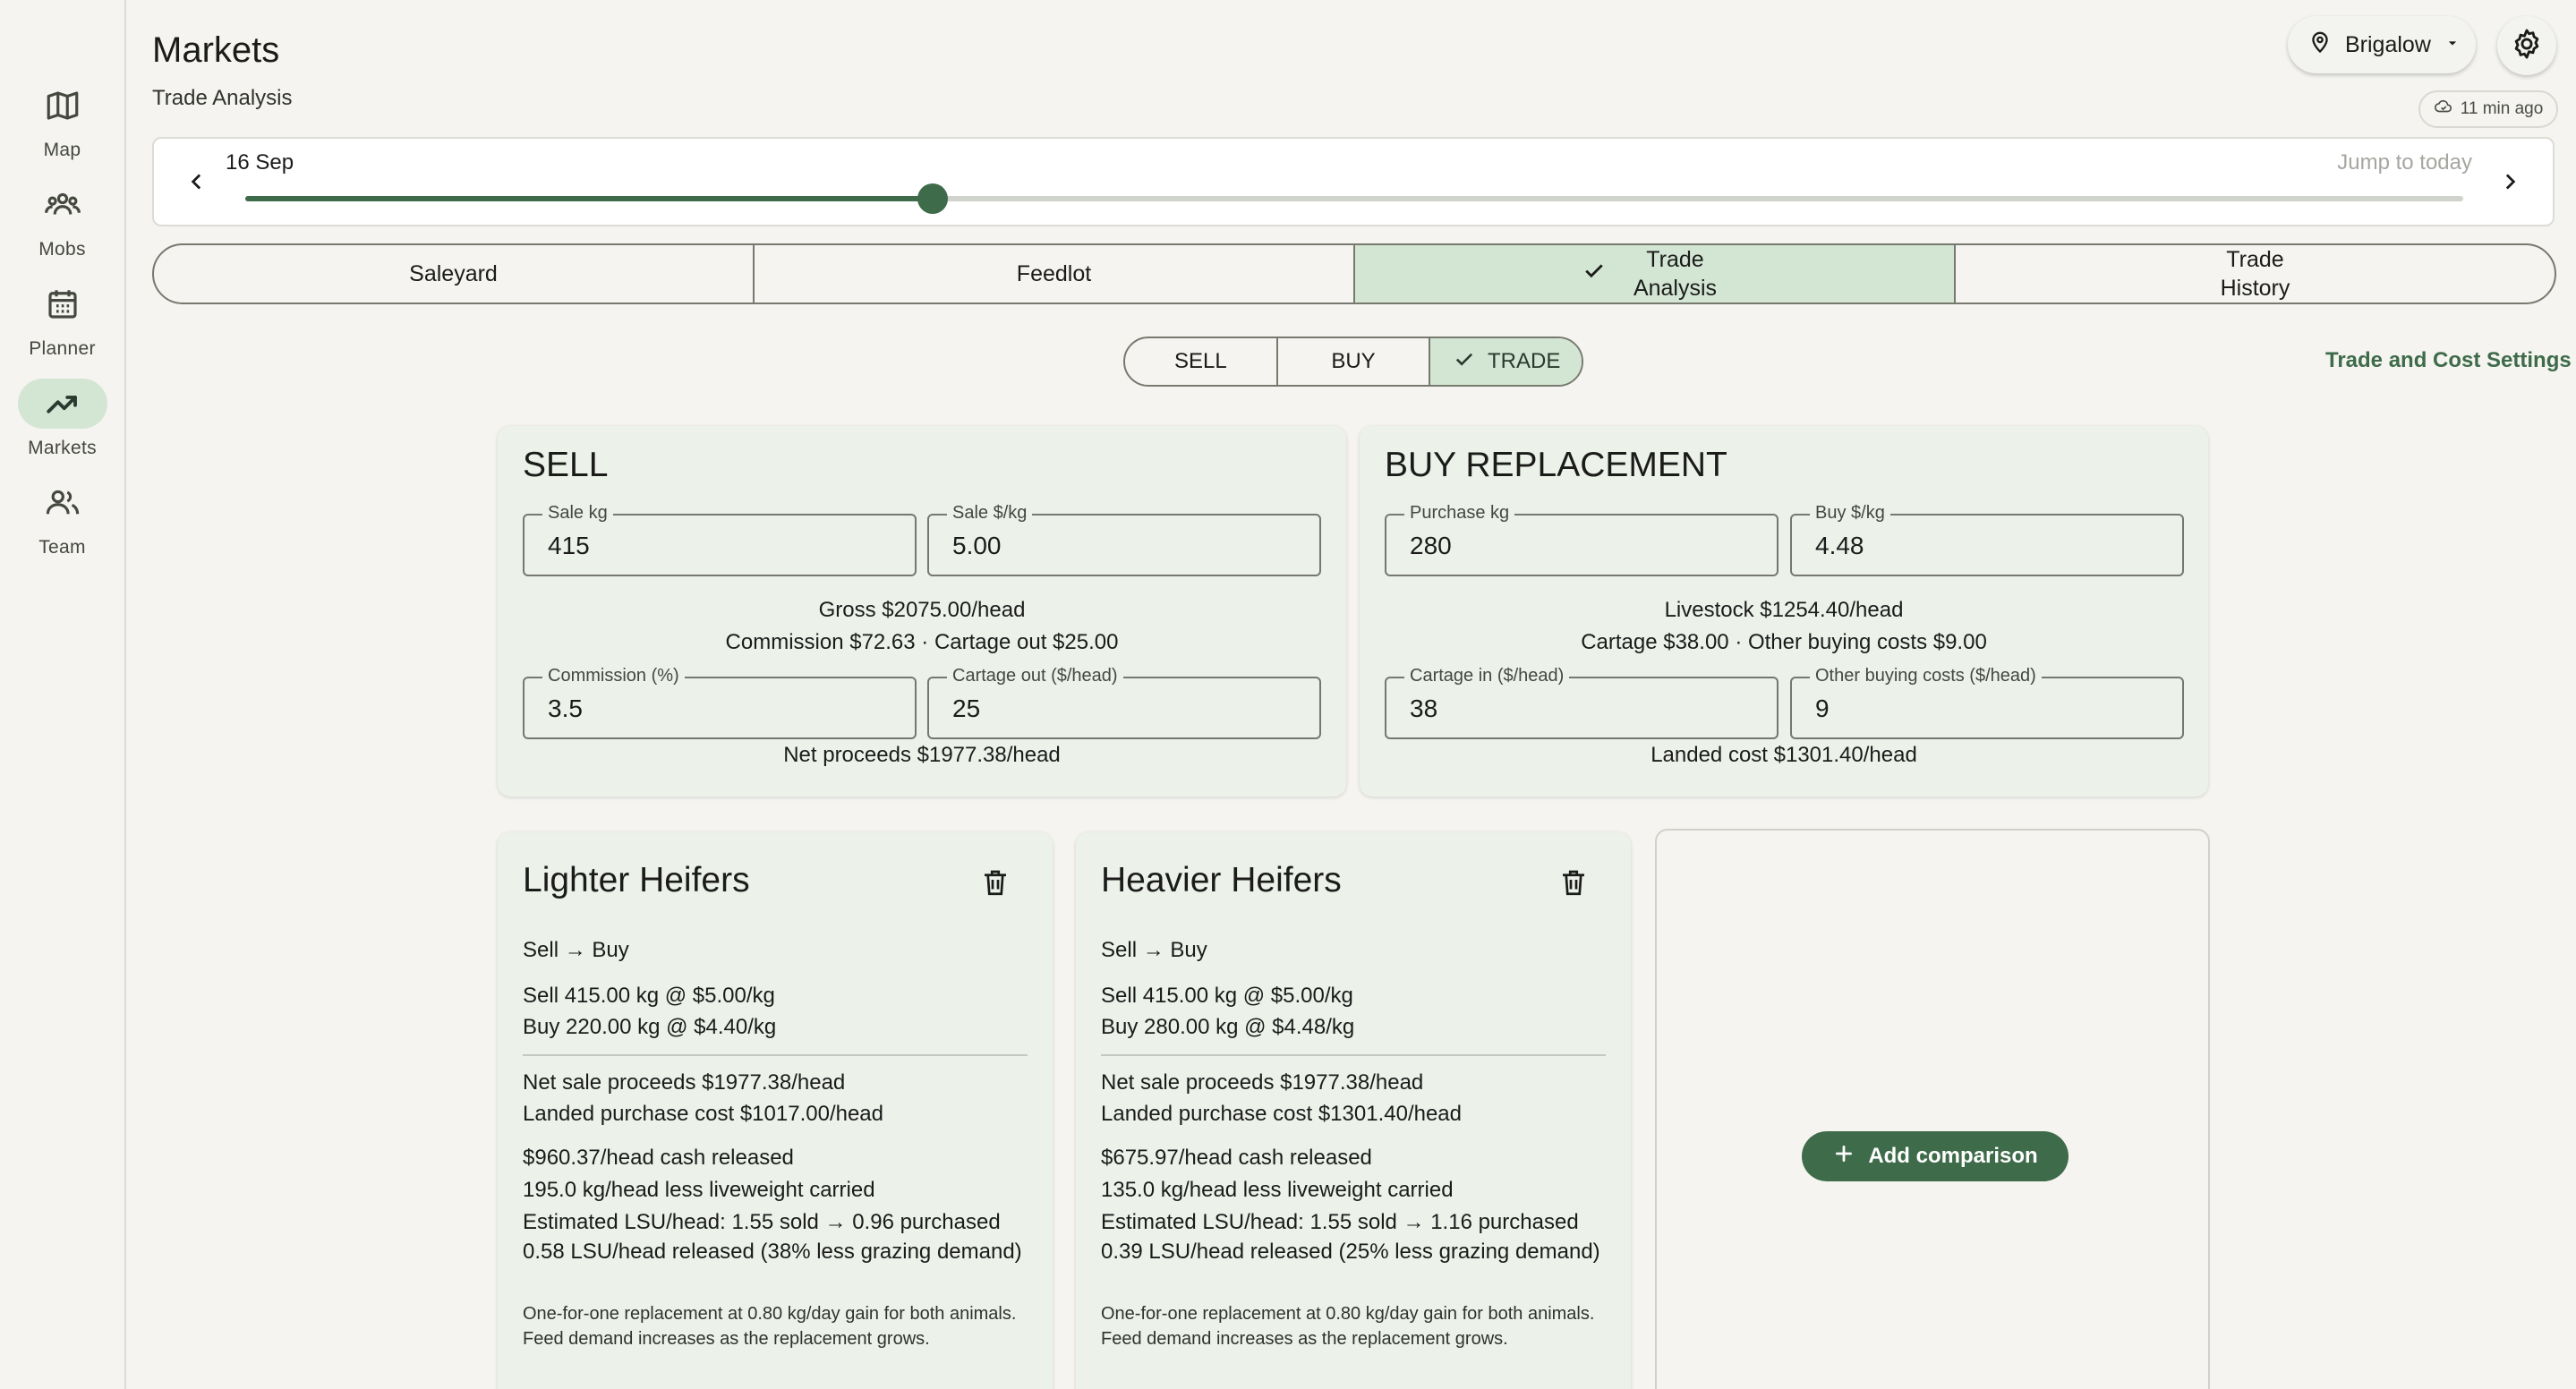 This screenshot has width=2576, height=1389. I want to click on sale-price-field: Sale $/kg, so click(1124, 539).